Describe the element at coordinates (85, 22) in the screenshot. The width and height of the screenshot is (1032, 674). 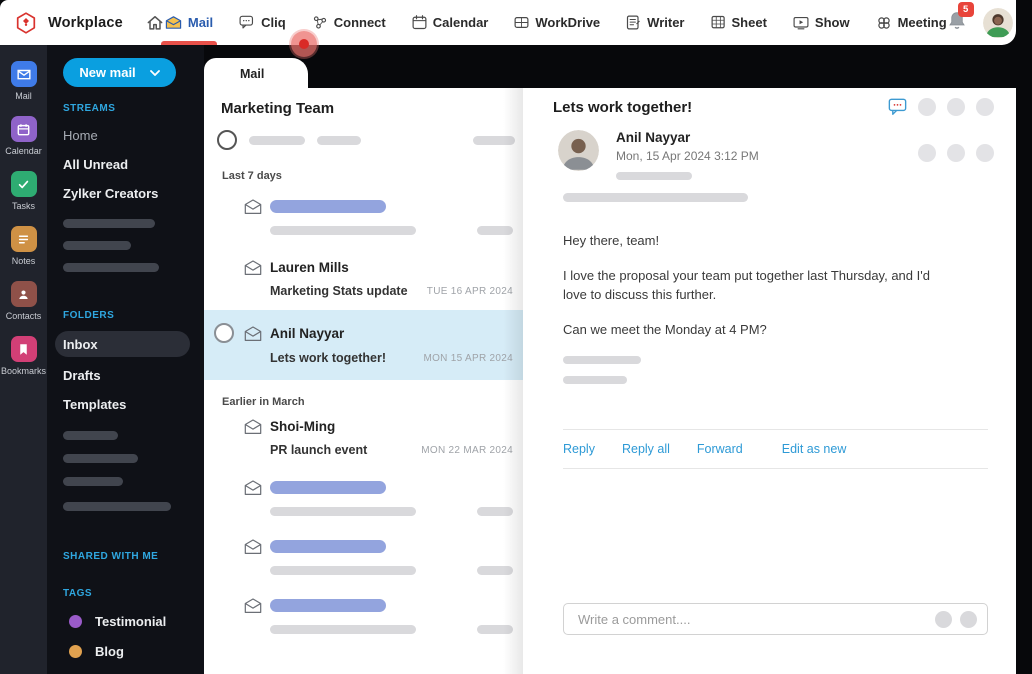
I see `brand-name: Workplace` at that location.